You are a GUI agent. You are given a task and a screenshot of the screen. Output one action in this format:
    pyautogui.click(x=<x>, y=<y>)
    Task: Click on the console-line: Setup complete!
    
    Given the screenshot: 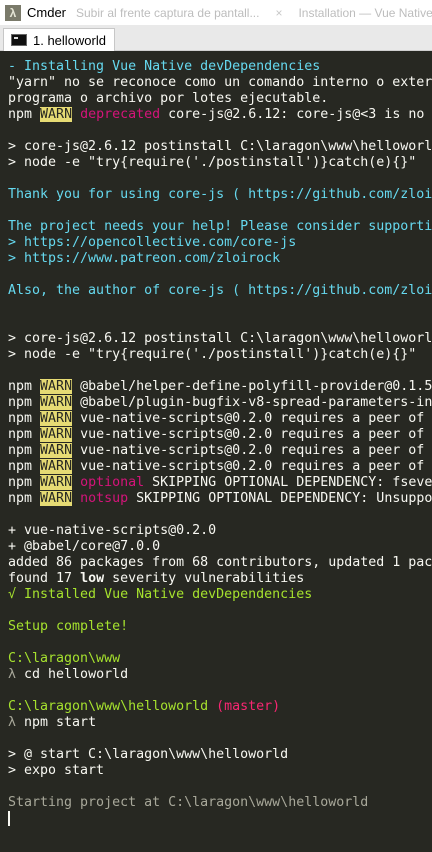 What is the action you would take?
    pyautogui.click(x=68, y=626)
    